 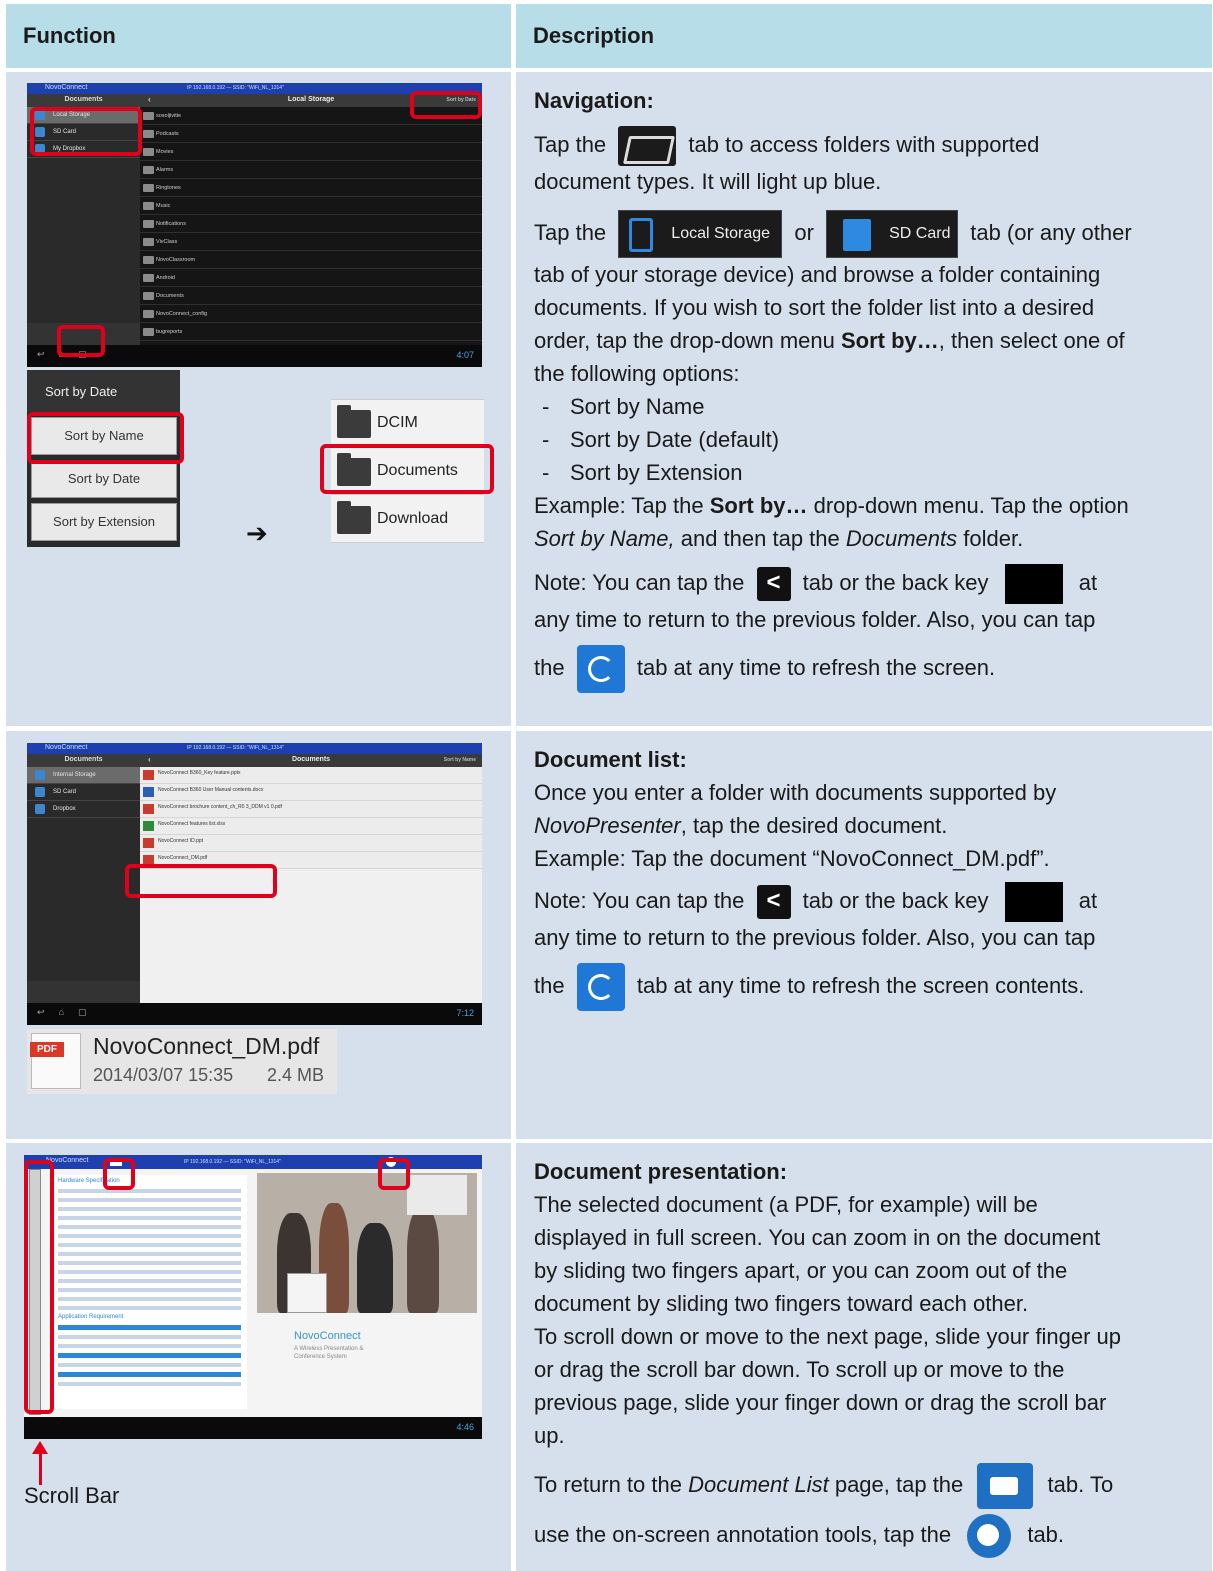 What do you see at coordinates (610, 759) in the screenshot?
I see `section-title: Document list:` at bounding box center [610, 759].